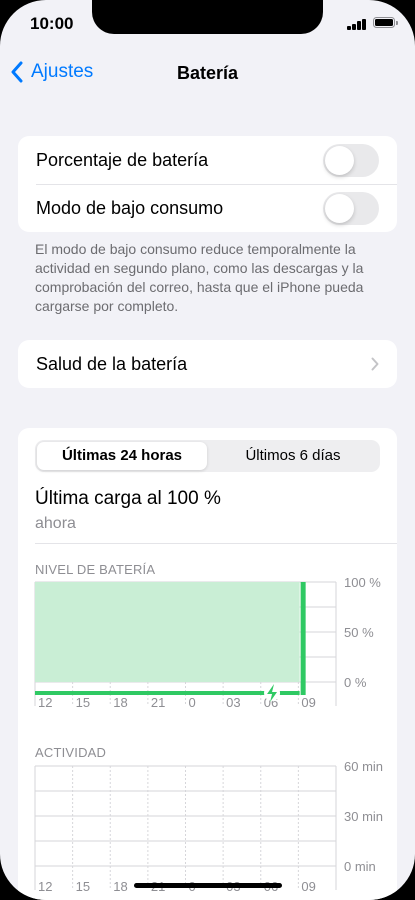 The width and height of the screenshot is (415, 900). Describe the element at coordinates (112, 363) in the screenshot. I see `battery-health-label: Salud de la batería` at that location.